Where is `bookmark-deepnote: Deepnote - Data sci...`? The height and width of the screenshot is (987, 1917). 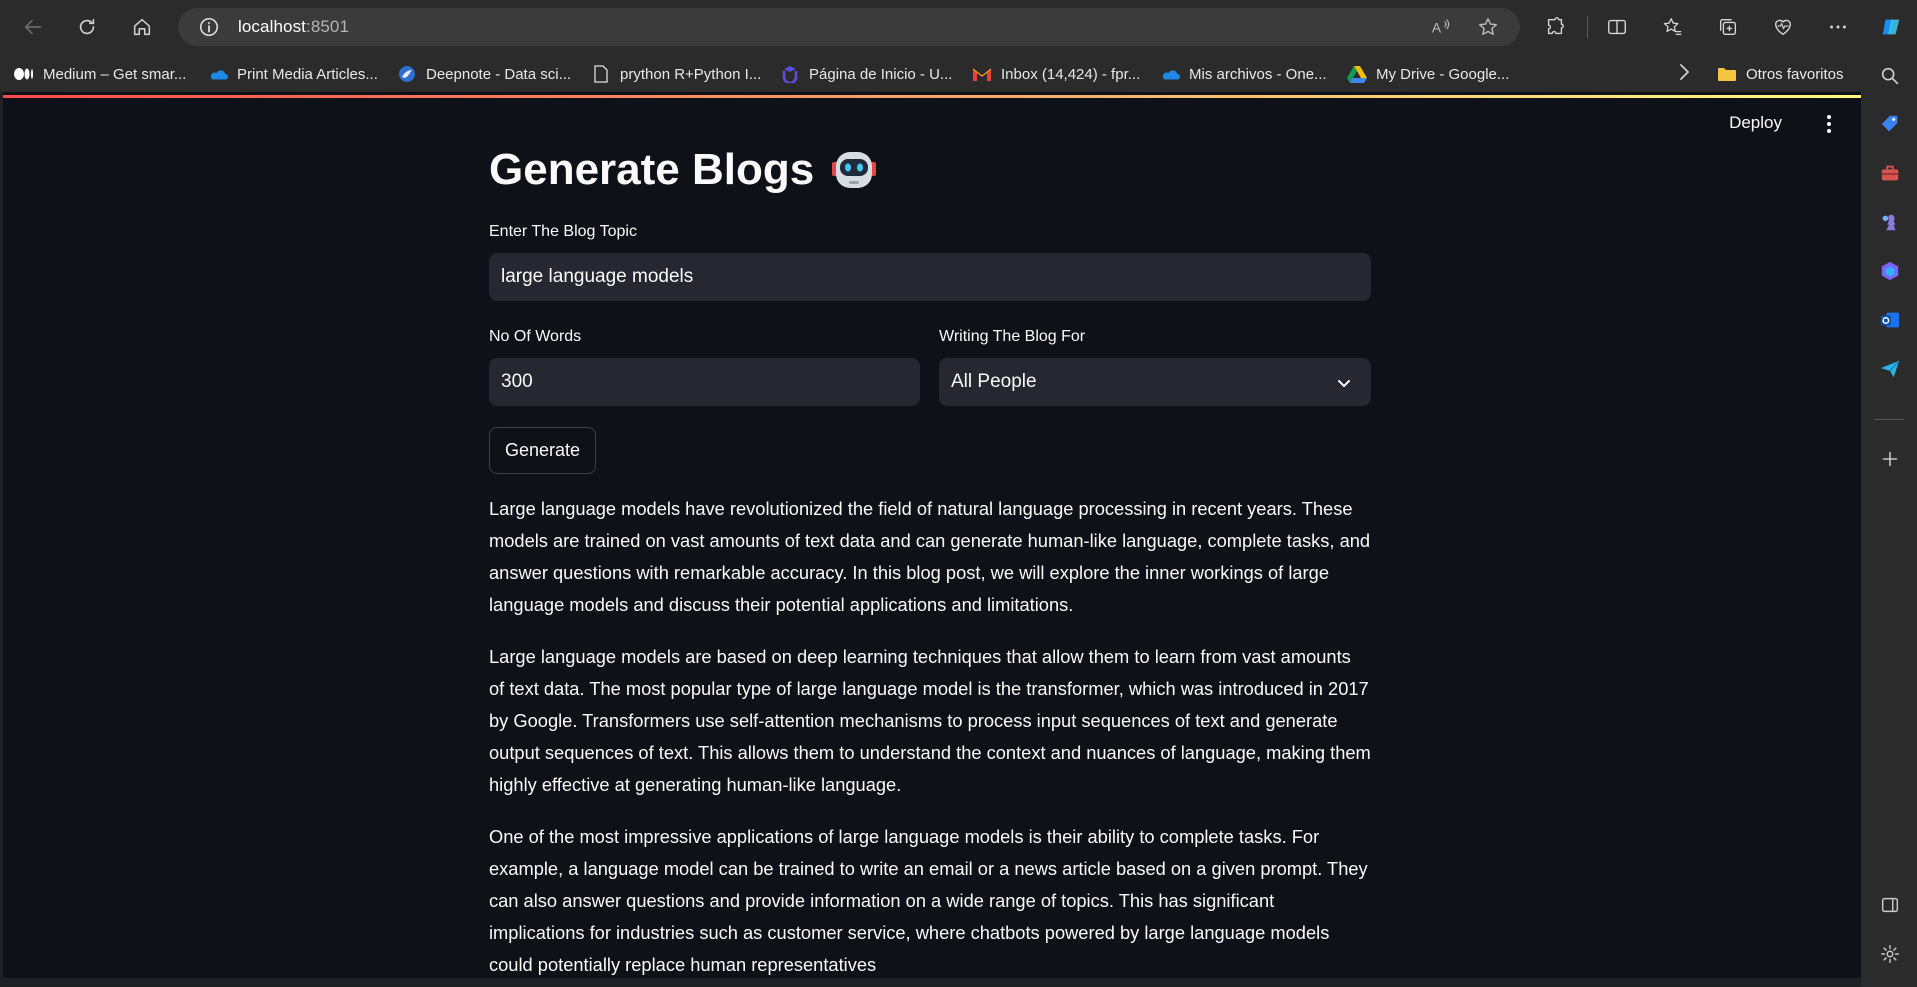 bookmark-deepnote: Deepnote - Data sci... is located at coordinates (484, 74).